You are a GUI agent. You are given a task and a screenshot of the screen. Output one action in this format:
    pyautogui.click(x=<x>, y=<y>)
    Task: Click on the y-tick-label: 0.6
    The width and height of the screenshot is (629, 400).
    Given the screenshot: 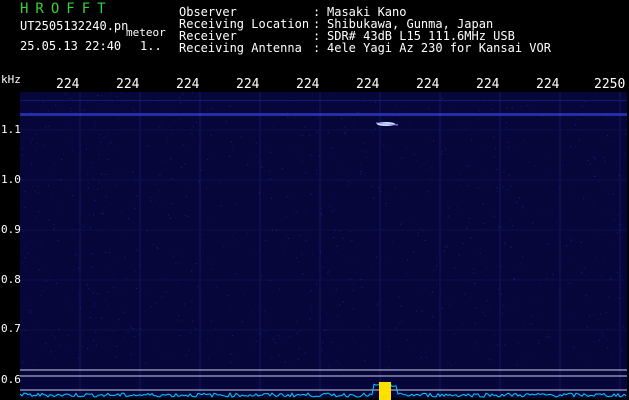 What is the action you would take?
    pyautogui.click(x=11, y=379)
    